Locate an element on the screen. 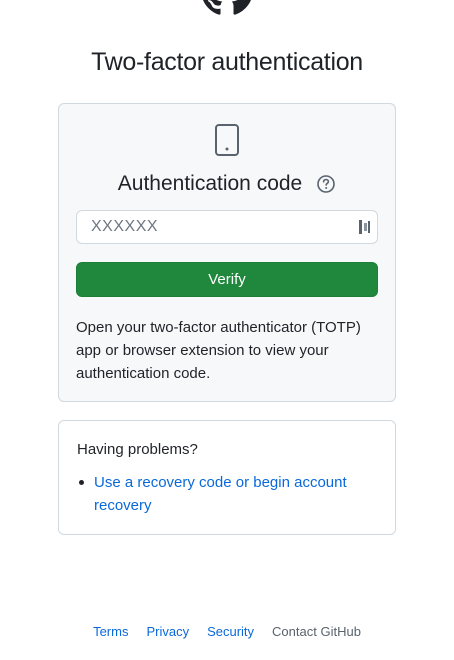 This screenshot has width=454, height=660. verify-button: Verify is located at coordinates (227, 279).